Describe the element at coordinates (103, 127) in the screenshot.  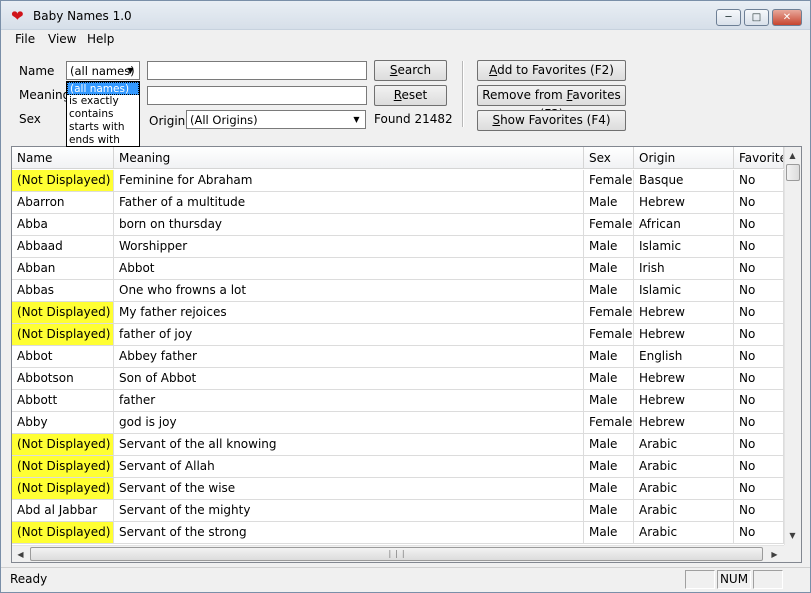
I see `dropdown-option: starts with` at that location.